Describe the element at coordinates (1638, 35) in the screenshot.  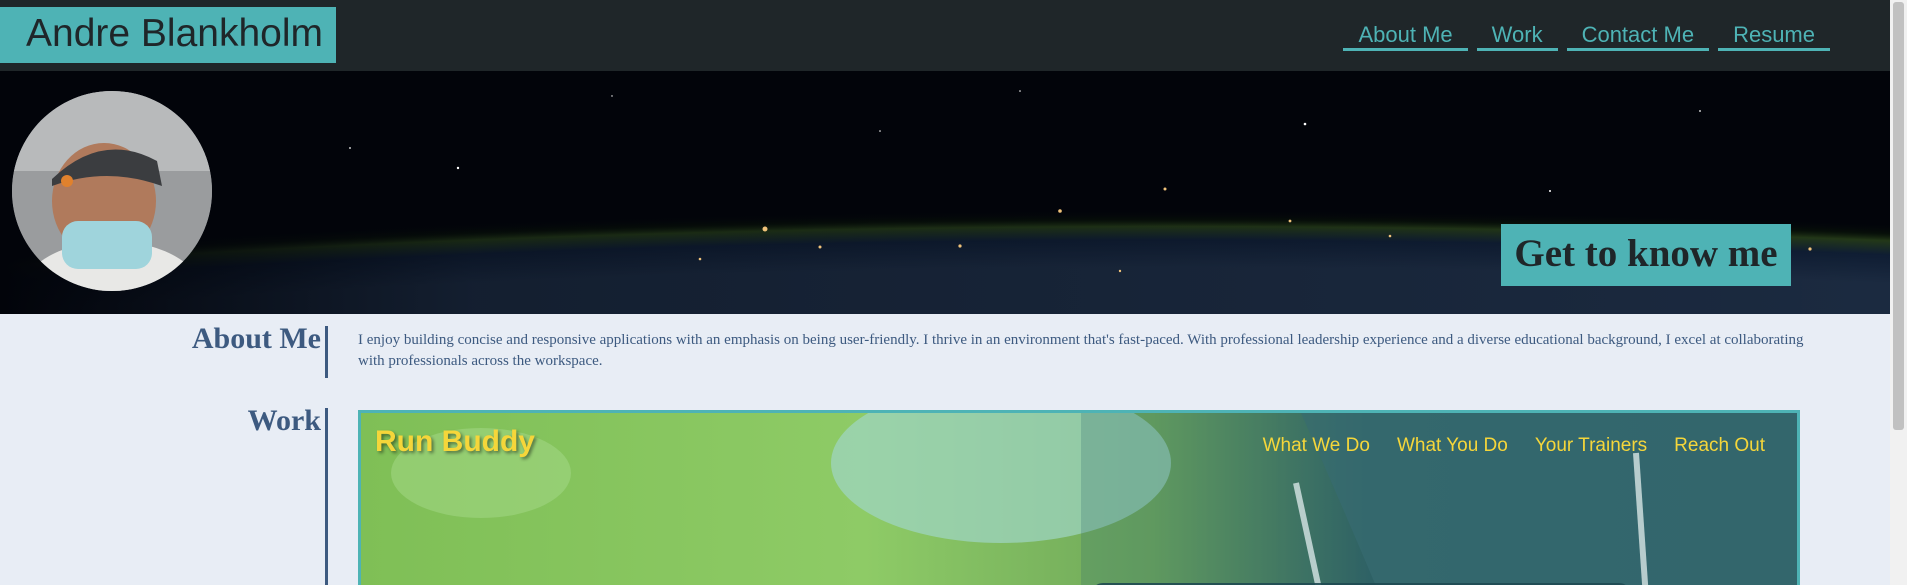
I see `nav-contact-me: Contact Me` at that location.